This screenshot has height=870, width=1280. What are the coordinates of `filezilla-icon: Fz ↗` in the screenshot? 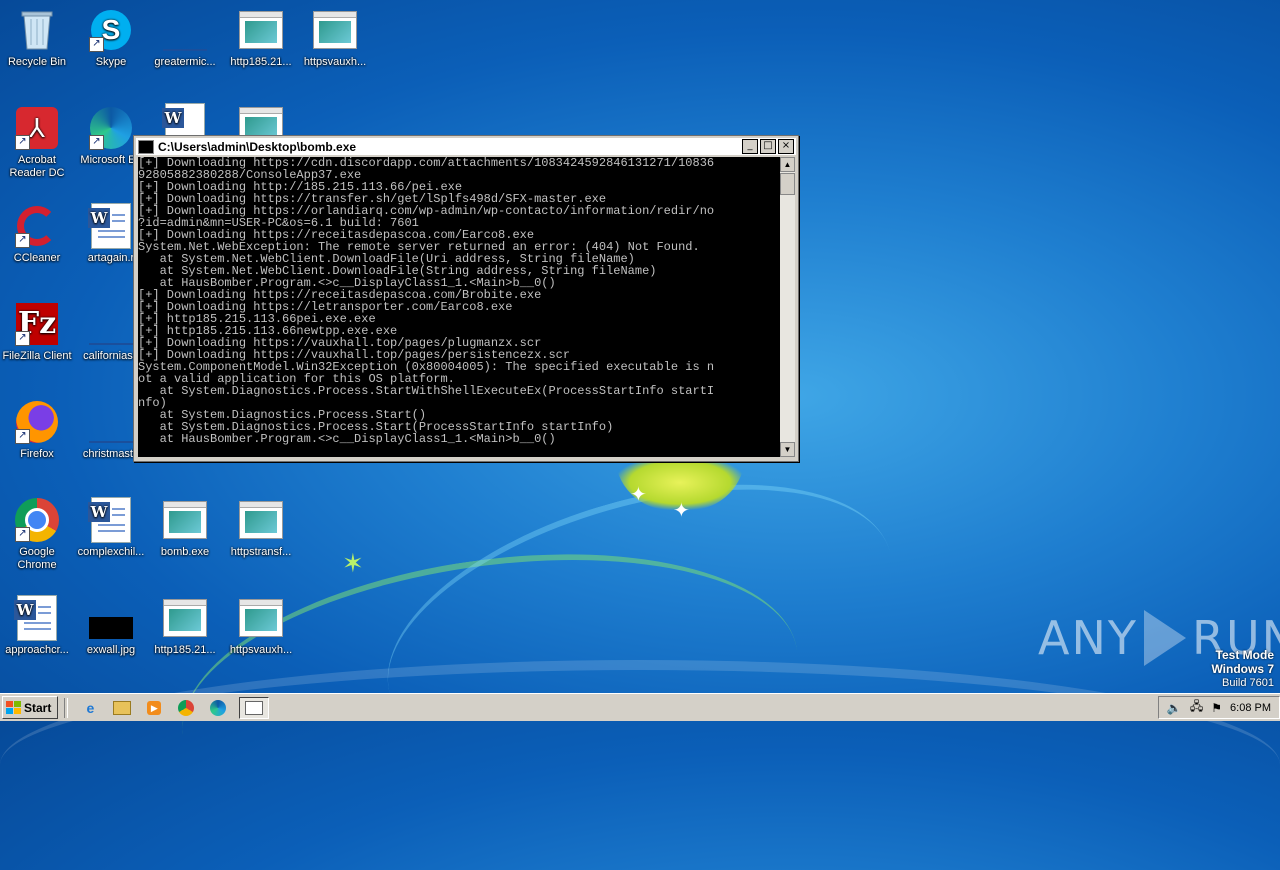 It's located at (37, 324).